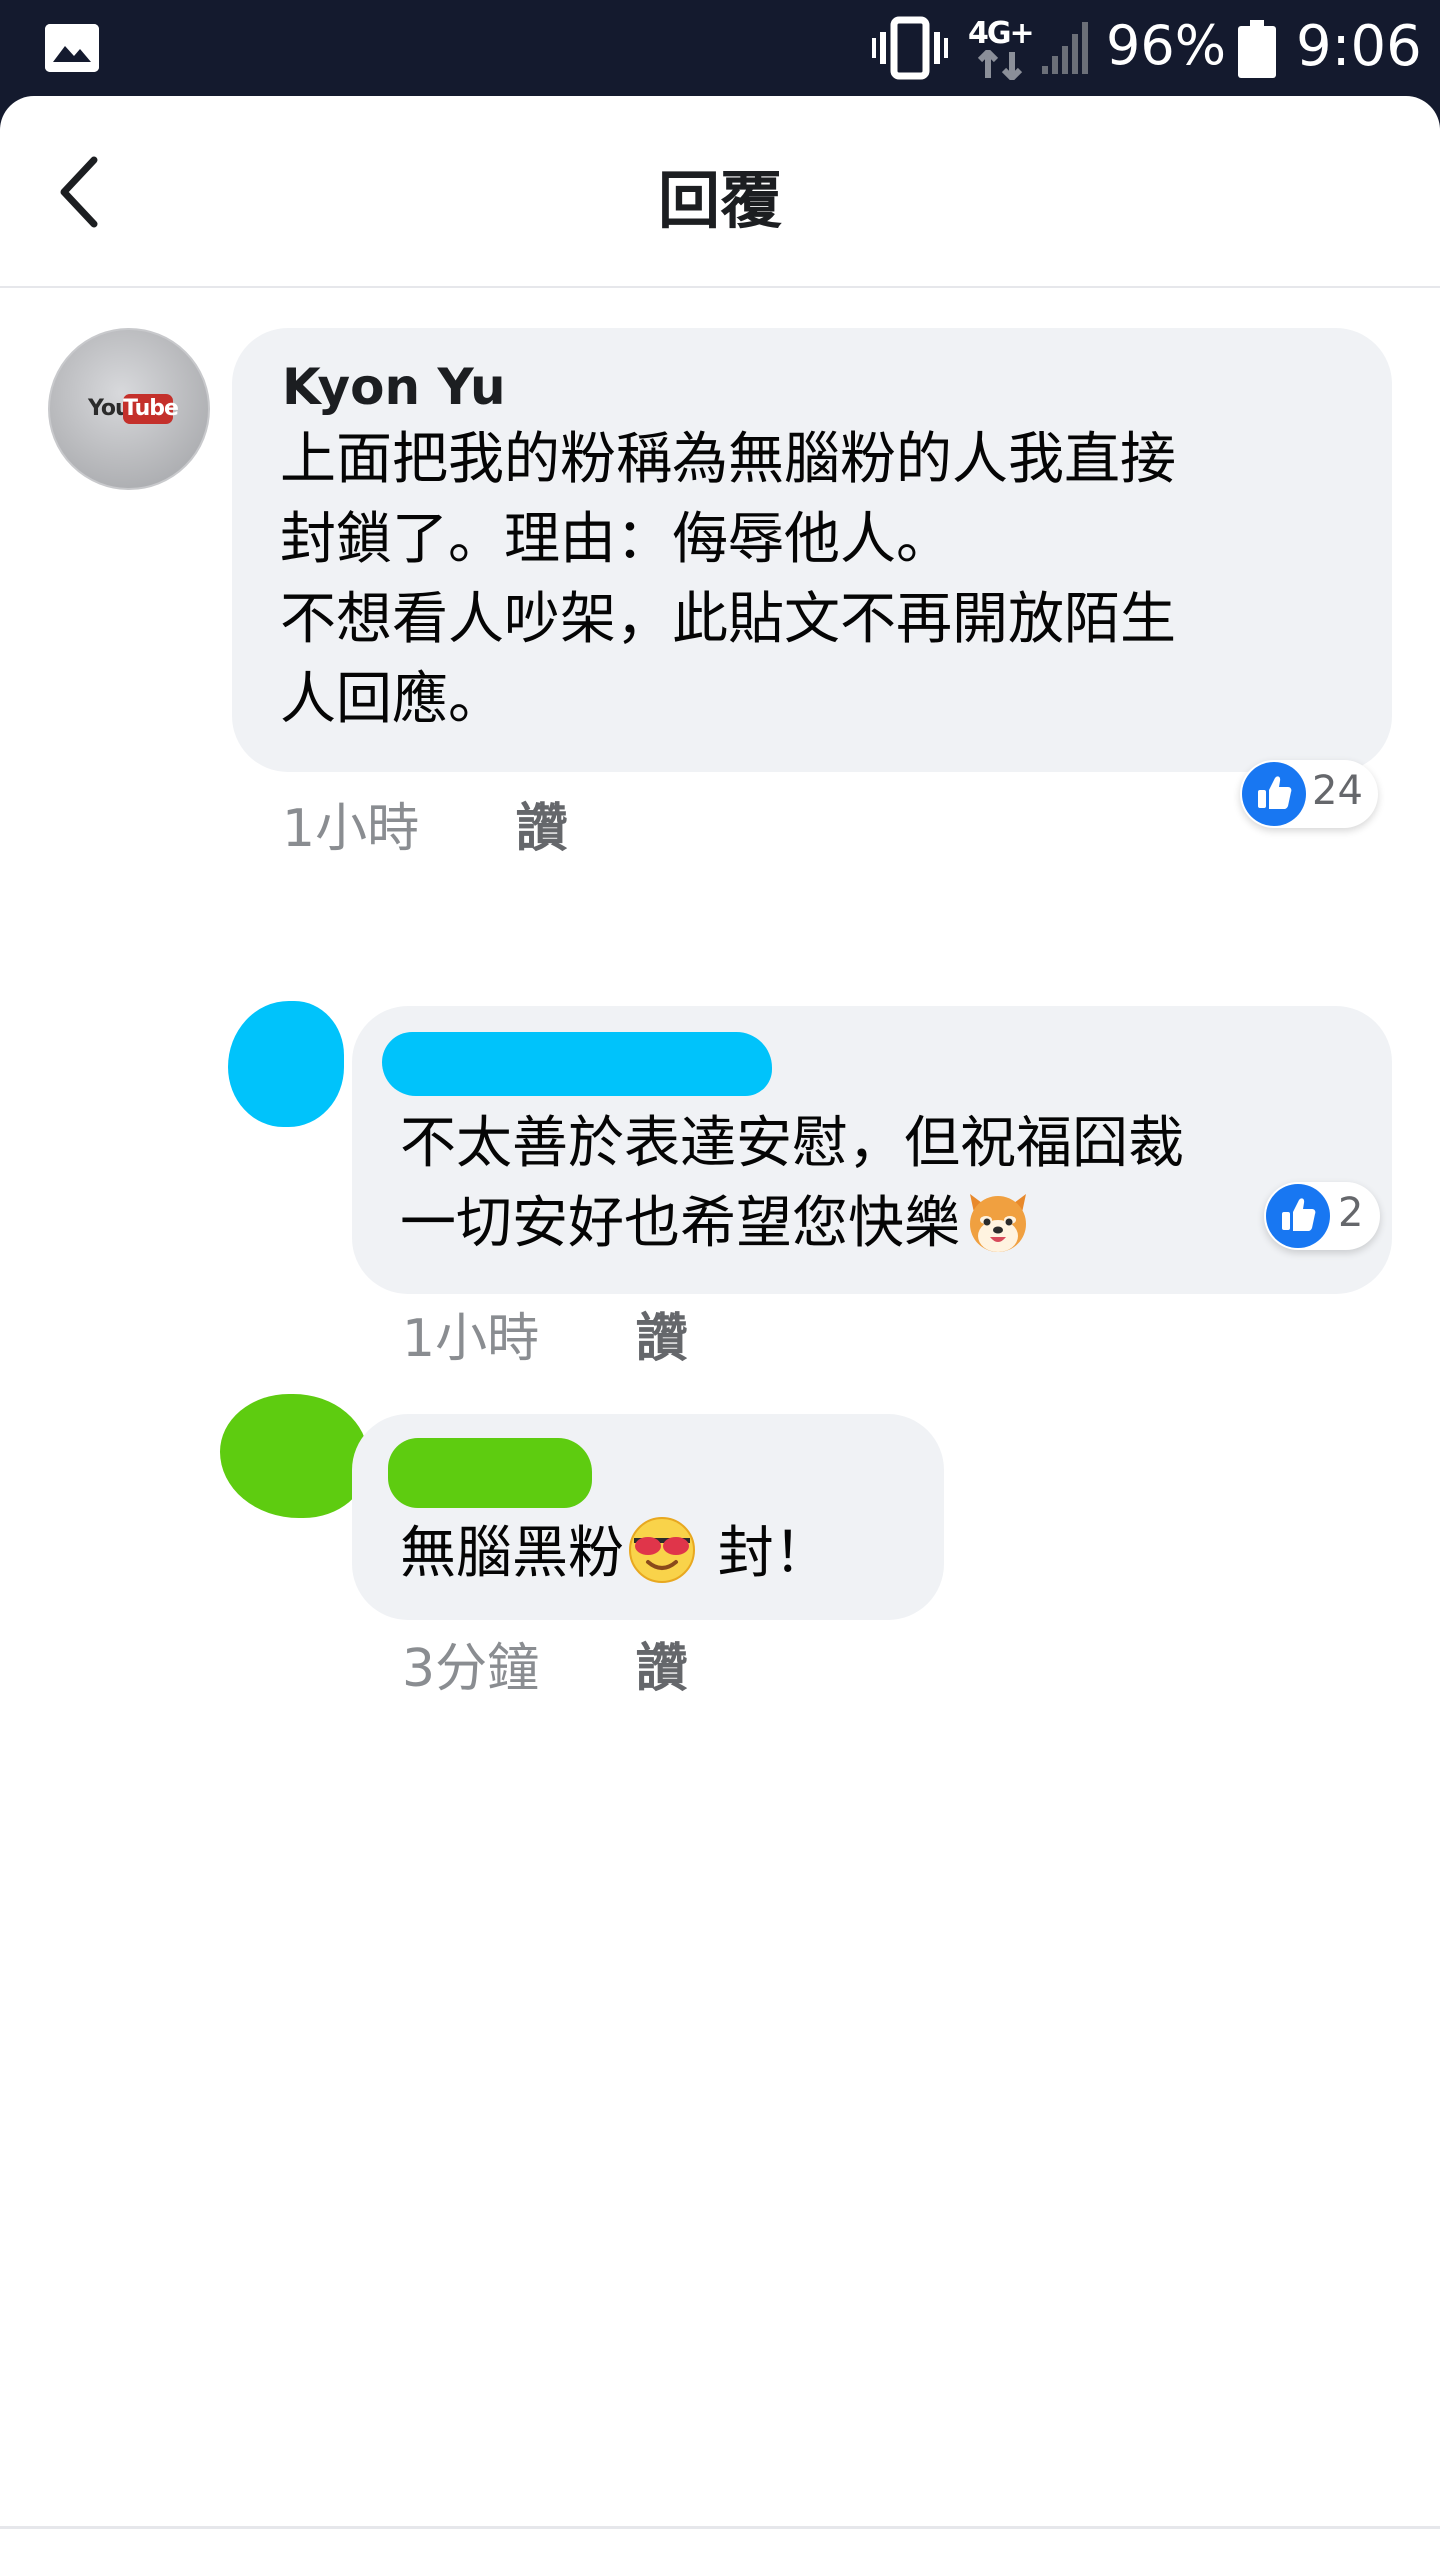  I want to click on reply-text: 無腦黑粉 封！, so click(670, 1554).